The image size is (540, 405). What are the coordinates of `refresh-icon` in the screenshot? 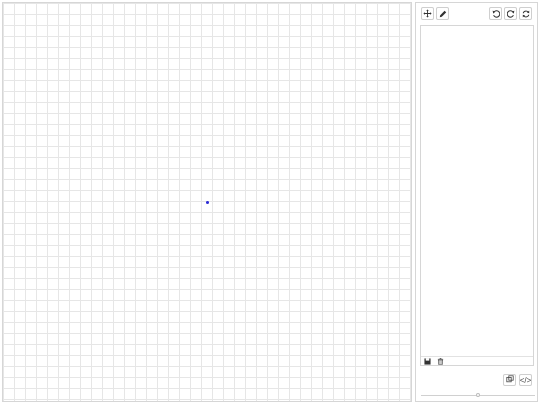 It's located at (526, 14).